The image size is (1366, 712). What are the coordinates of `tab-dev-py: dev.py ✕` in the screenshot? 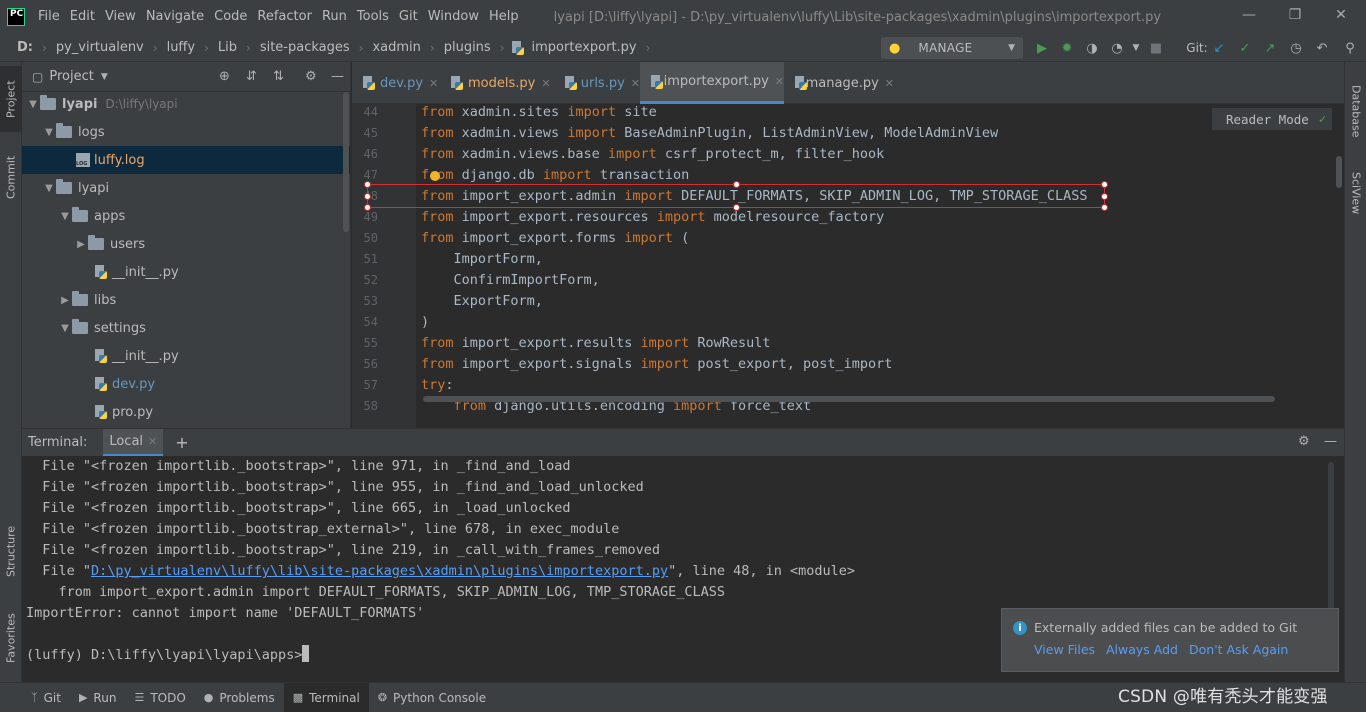 It's located at (396, 83).